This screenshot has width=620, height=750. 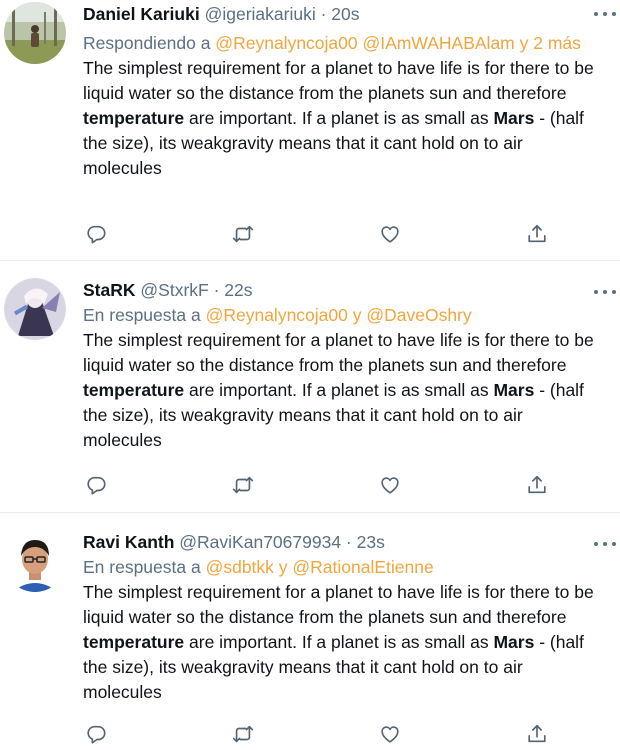 I want to click on display-name: Ravi Kanth, so click(x=128, y=542).